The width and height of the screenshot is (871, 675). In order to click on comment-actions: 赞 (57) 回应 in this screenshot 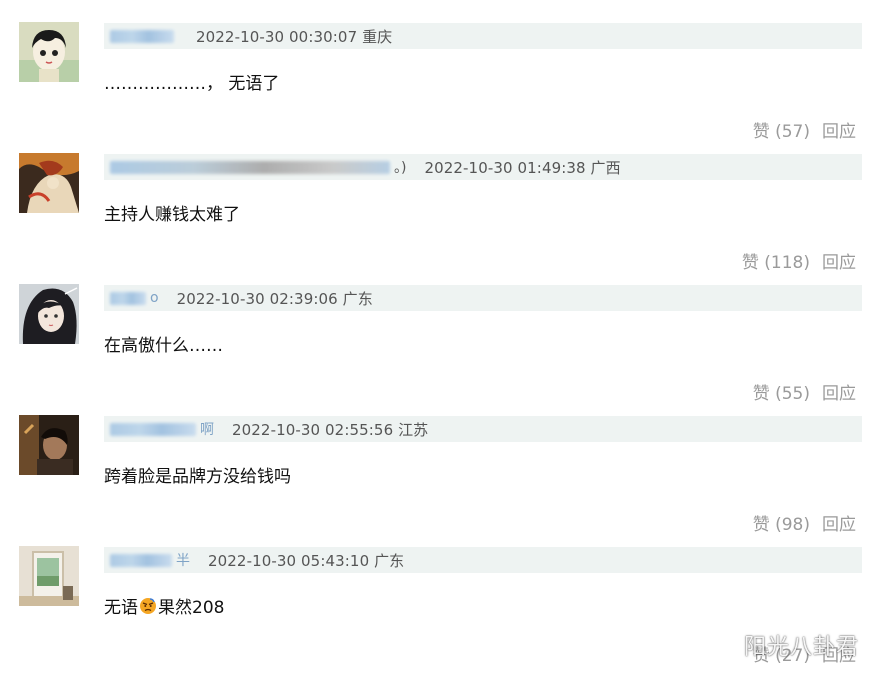, I will do `click(804, 129)`.